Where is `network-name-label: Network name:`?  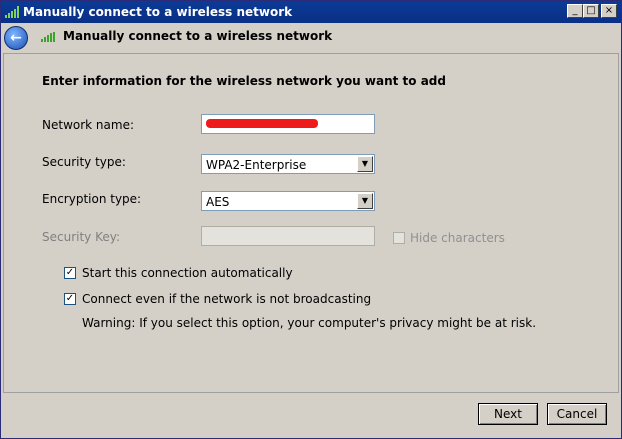 network-name-label: Network name: is located at coordinates (88, 125).